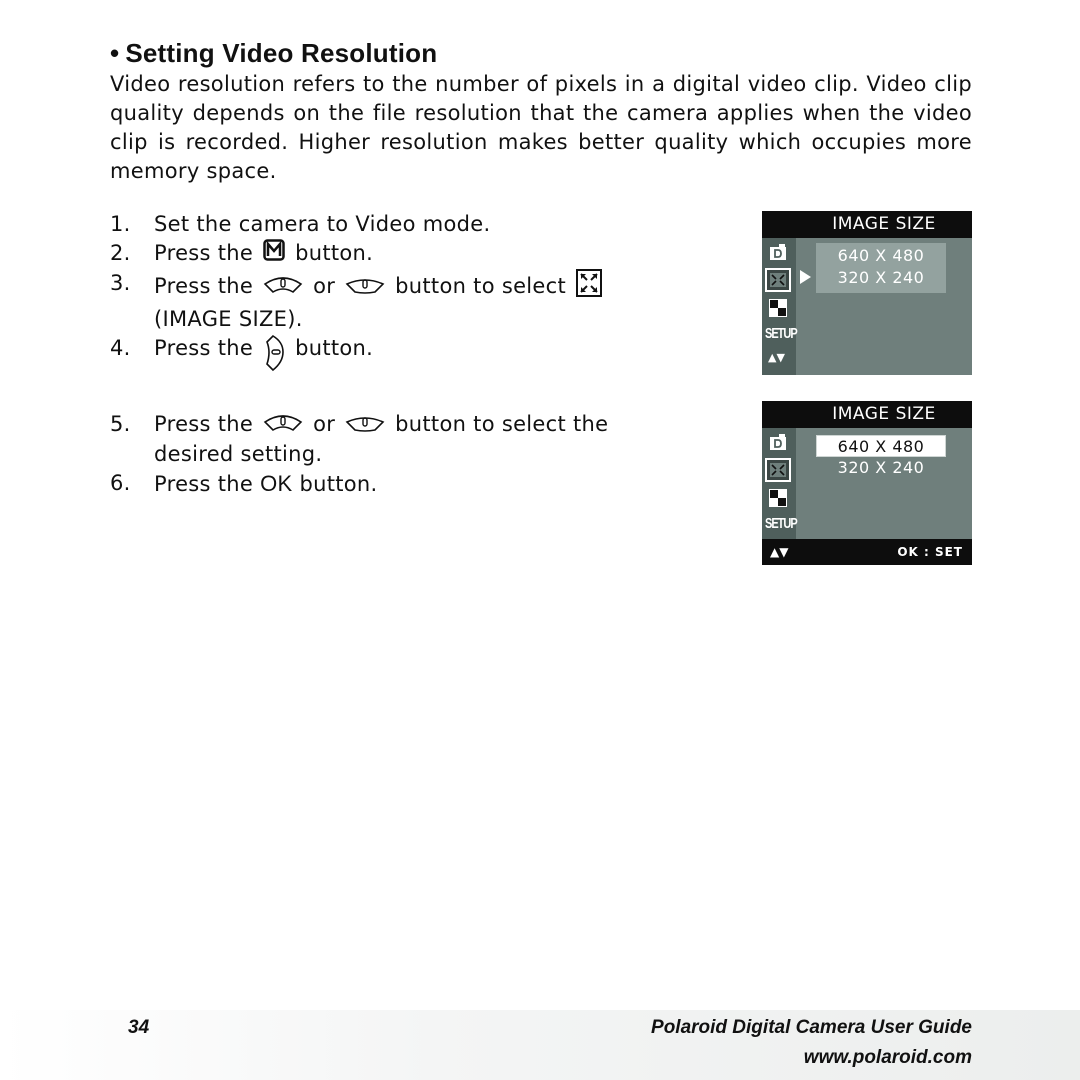 The height and width of the screenshot is (1080, 1080). I want to click on step-number: 6., so click(120, 482).